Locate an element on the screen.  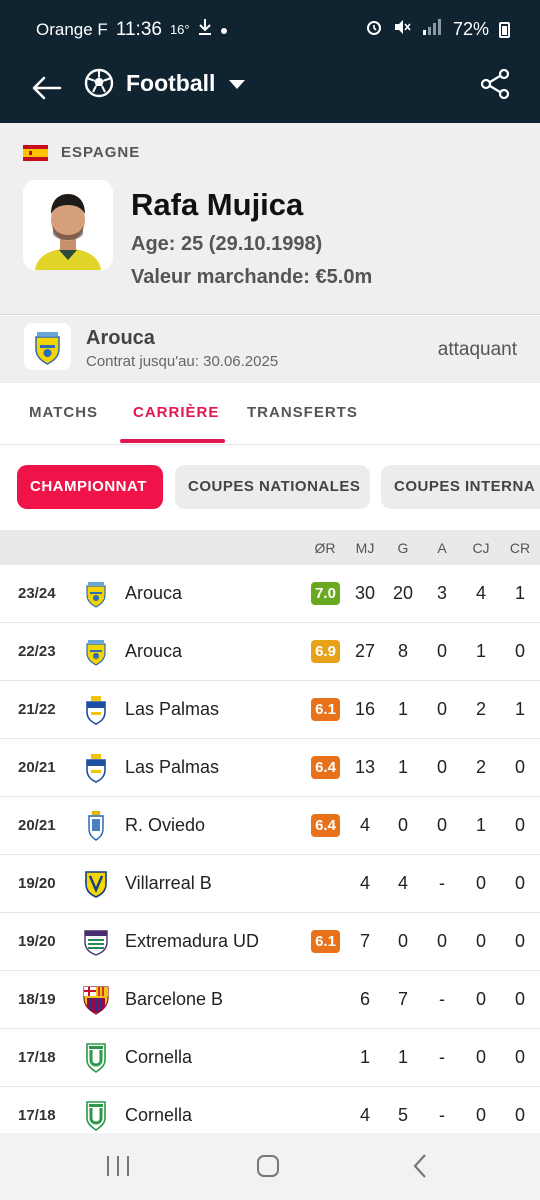
rating-badge: 6.1 is located at coordinates (325, 709).